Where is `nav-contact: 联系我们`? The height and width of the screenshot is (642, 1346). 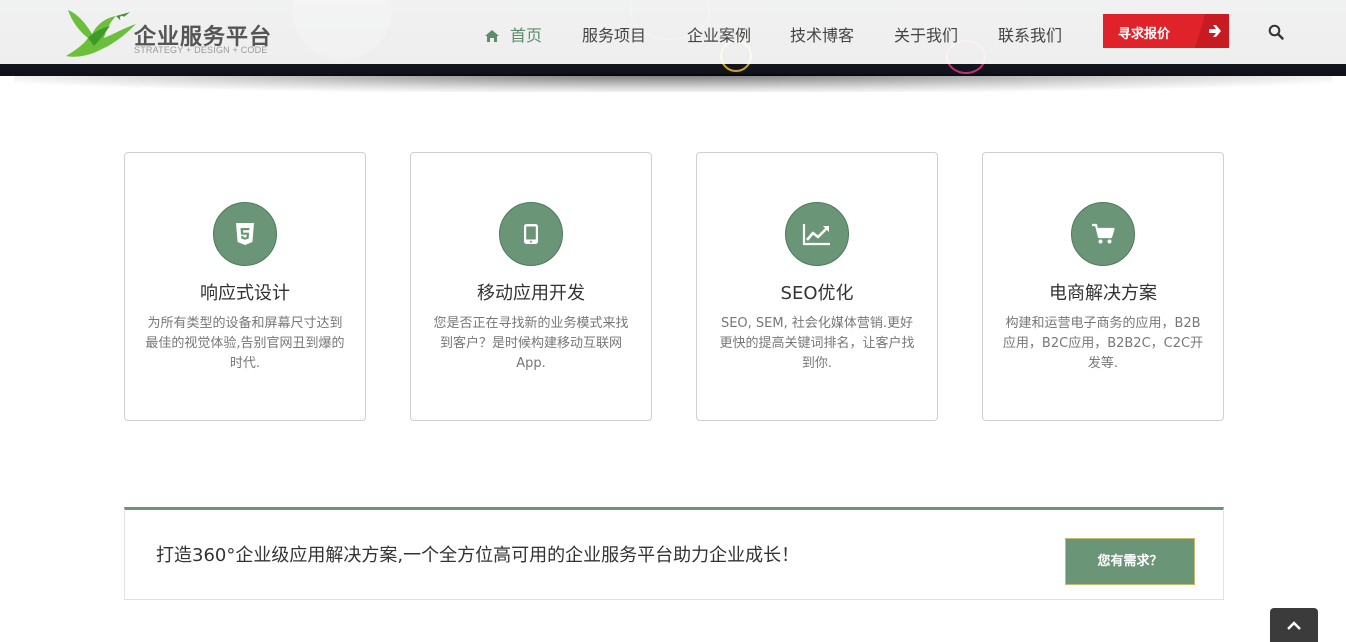 nav-contact: 联系我们 is located at coordinates (1030, 34).